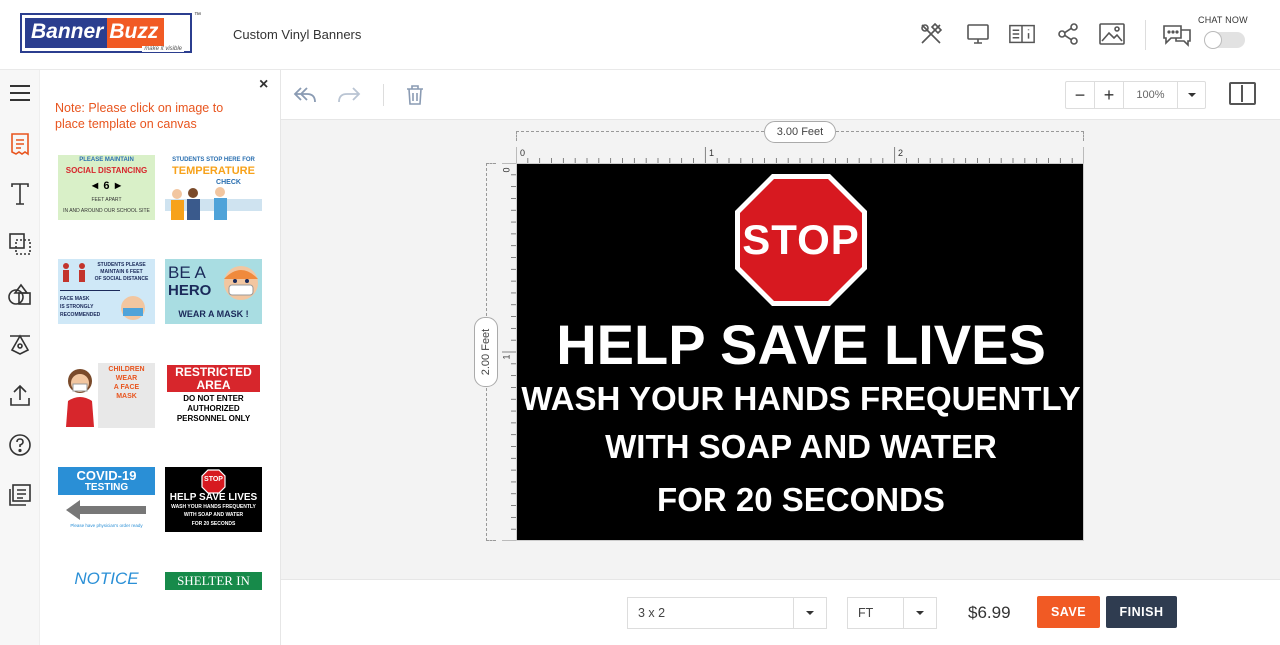  I want to click on height-label-text: 2.00 Feet, so click(486, 352).